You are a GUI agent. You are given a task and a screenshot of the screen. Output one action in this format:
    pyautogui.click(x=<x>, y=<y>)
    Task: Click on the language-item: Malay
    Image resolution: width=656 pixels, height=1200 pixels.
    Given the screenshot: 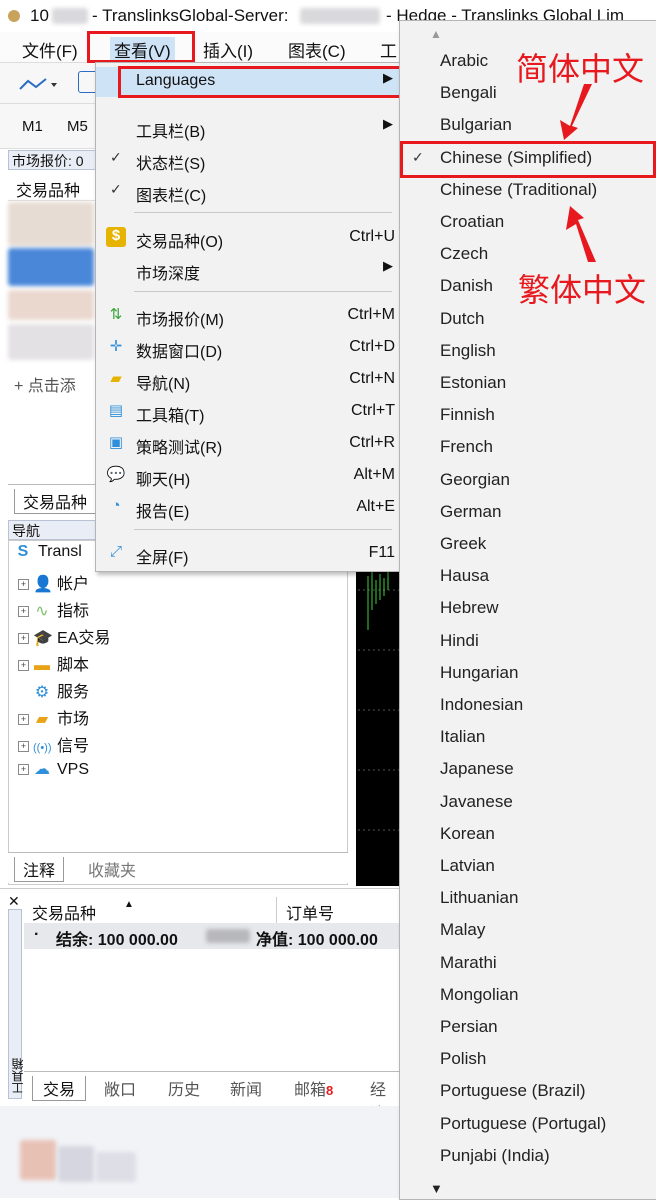 What is the action you would take?
    pyautogui.click(x=462, y=930)
    